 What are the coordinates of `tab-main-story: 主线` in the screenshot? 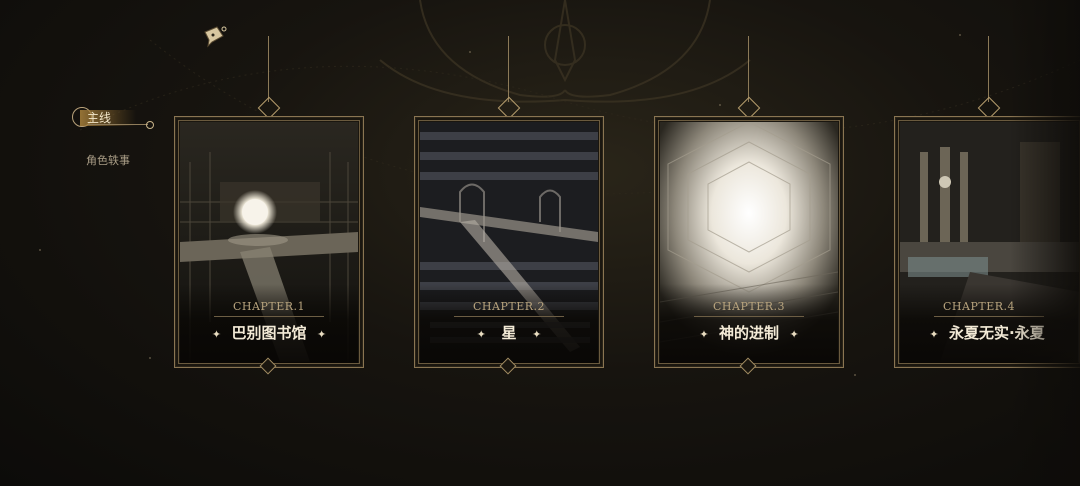 It's located at (113, 117).